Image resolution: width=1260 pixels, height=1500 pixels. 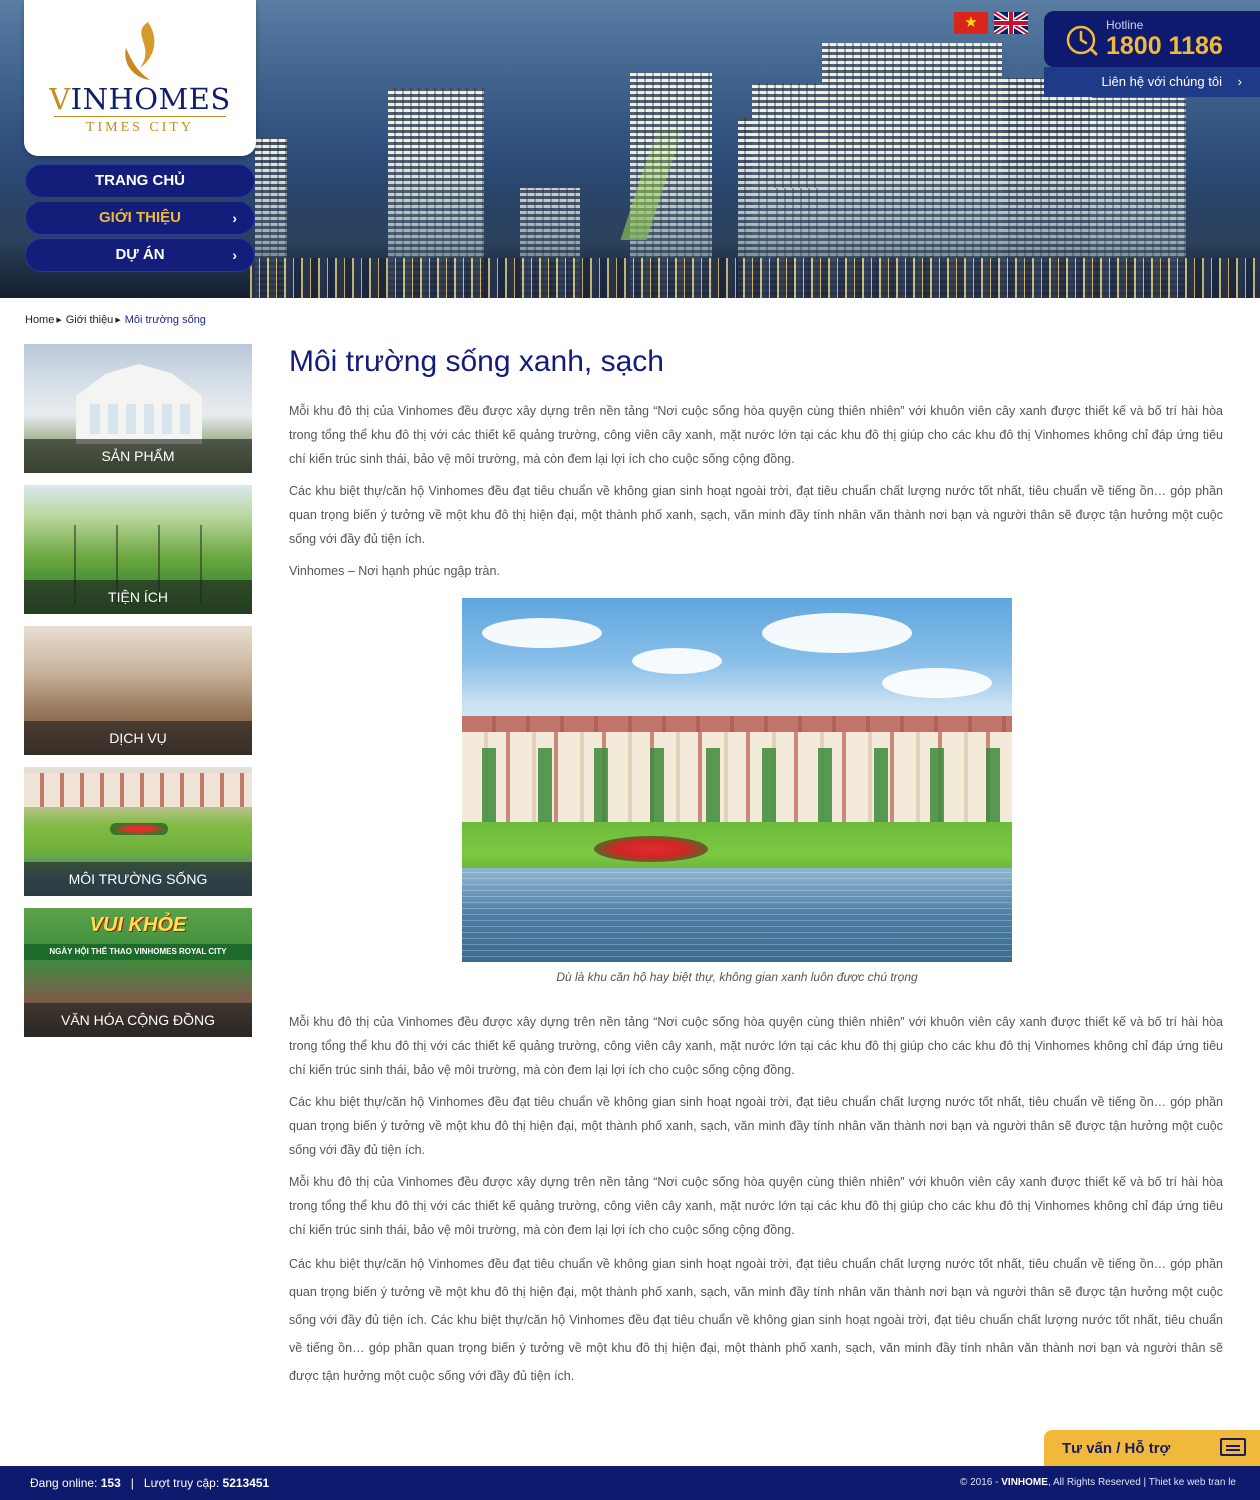 What do you see at coordinates (1125, 25) in the screenshot?
I see `hotline-label: Hotline` at bounding box center [1125, 25].